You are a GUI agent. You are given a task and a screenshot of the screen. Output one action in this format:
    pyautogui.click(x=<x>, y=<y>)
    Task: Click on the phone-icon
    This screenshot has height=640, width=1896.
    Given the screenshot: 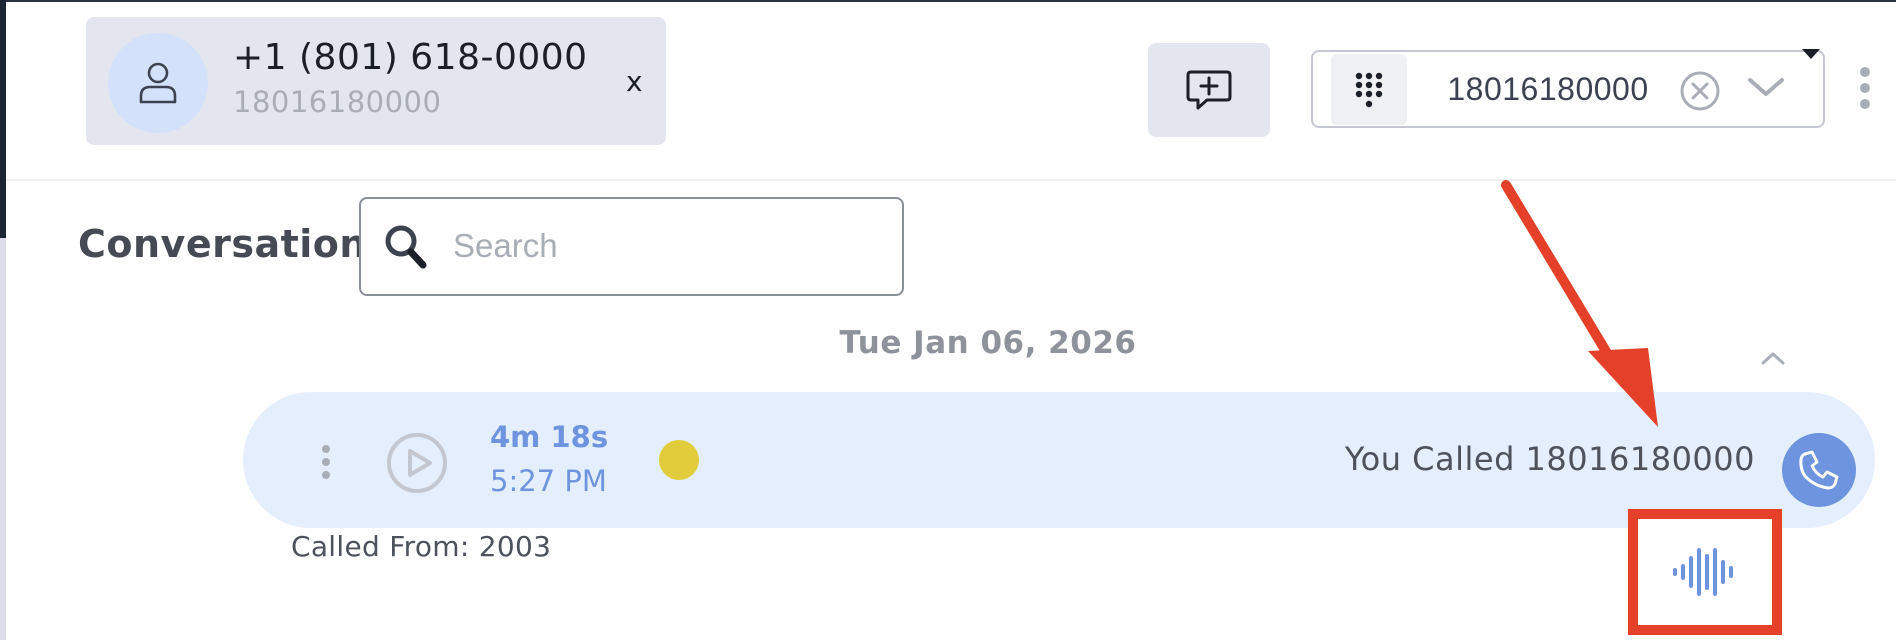 What is the action you would take?
    pyautogui.click(x=1819, y=470)
    